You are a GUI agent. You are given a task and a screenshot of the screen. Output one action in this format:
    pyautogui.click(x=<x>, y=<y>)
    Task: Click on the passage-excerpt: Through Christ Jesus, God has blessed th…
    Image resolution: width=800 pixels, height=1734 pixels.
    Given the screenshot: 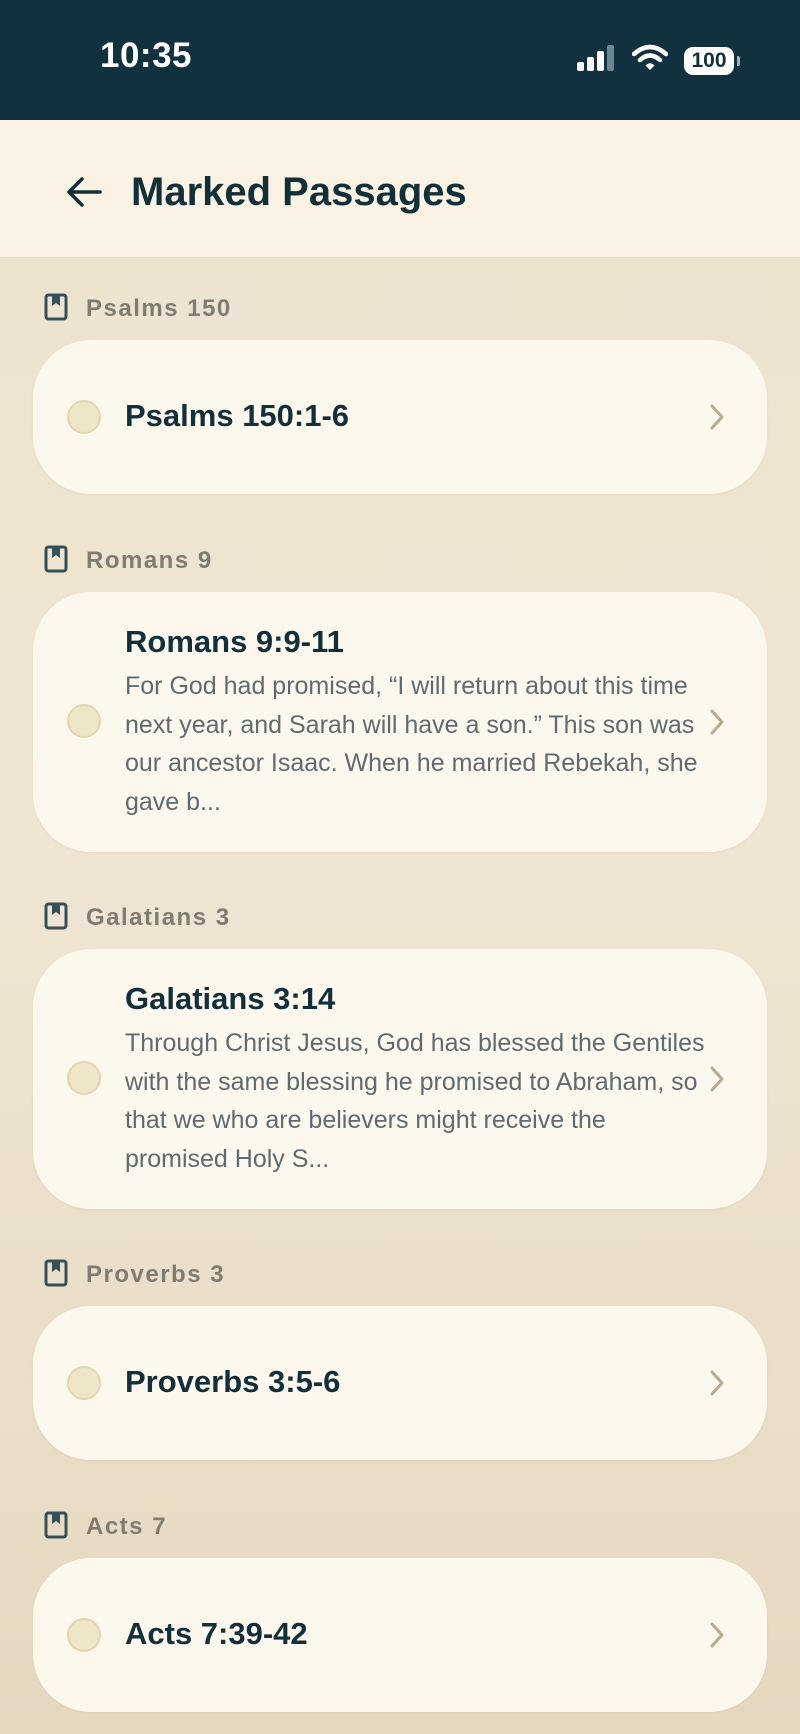 What is the action you would take?
    pyautogui.click(x=415, y=1101)
    